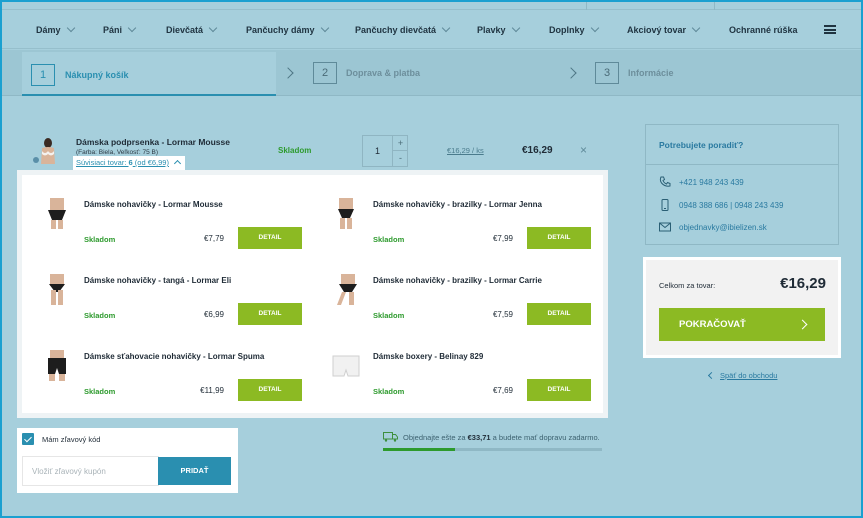 This screenshot has height=518, width=863. I want to click on continue-button: POKRAČOVAŤ, so click(742, 324).